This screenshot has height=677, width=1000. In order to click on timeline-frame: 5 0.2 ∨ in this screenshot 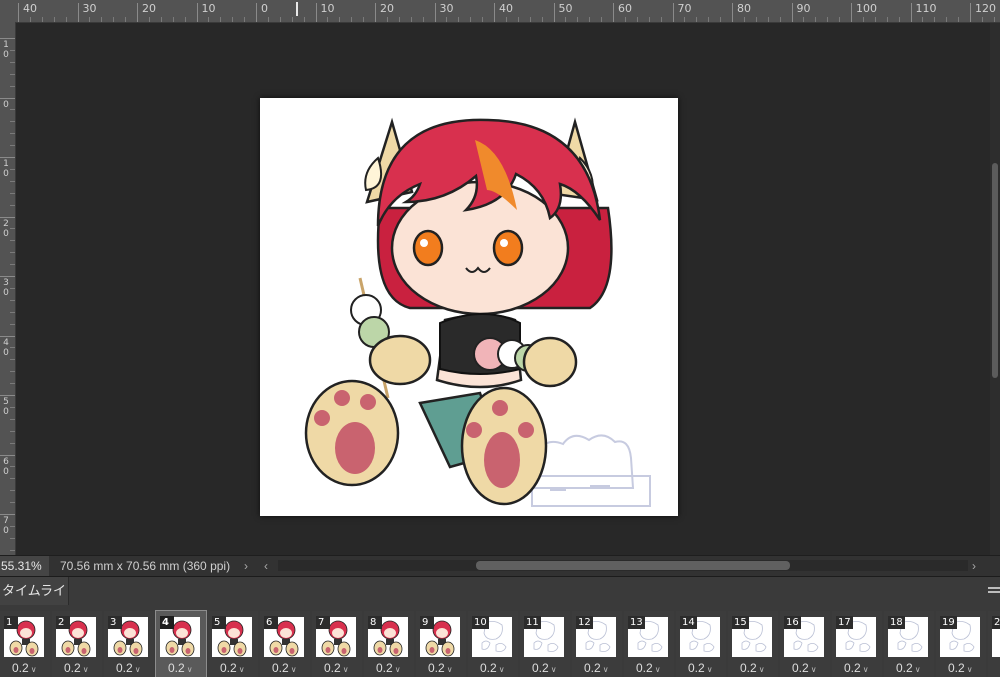, I will do `click(233, 644)`.